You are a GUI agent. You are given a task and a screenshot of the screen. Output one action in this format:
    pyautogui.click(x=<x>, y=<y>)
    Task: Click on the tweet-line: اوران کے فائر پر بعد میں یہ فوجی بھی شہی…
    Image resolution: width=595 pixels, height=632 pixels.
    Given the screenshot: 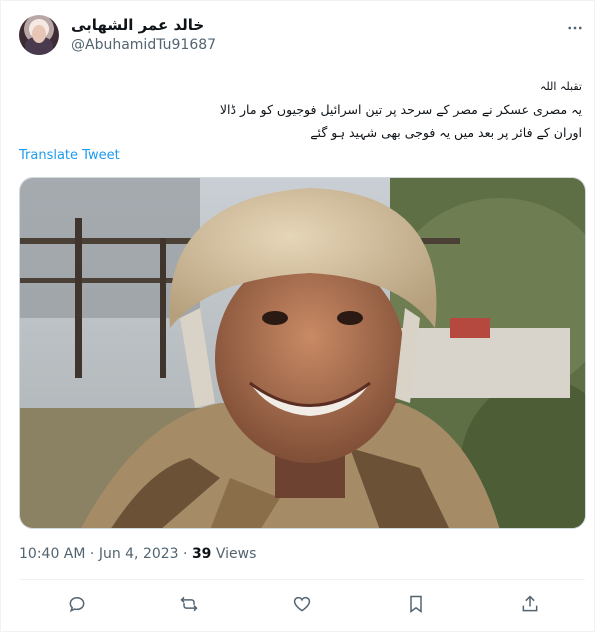 What is the action you would take?
    pyautogui.click(x=446, y=132)
    